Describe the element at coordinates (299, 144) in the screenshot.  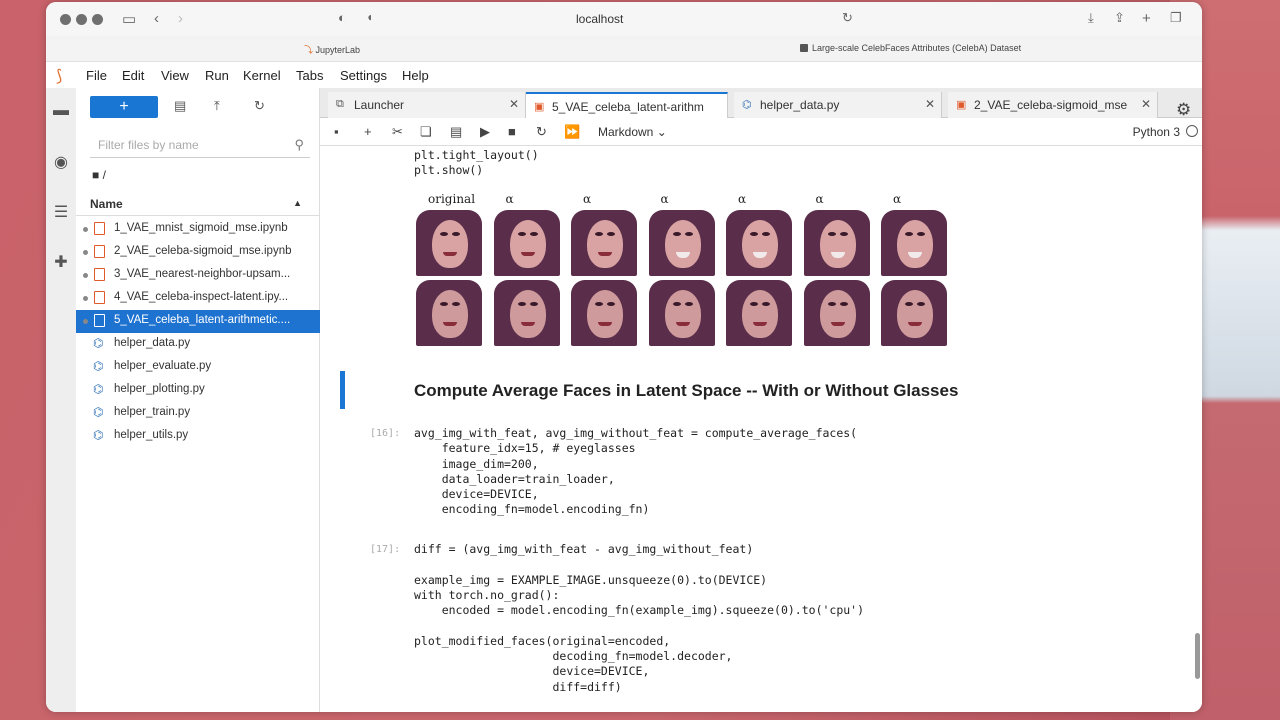
I see `search-icon: ⚲` at that location.